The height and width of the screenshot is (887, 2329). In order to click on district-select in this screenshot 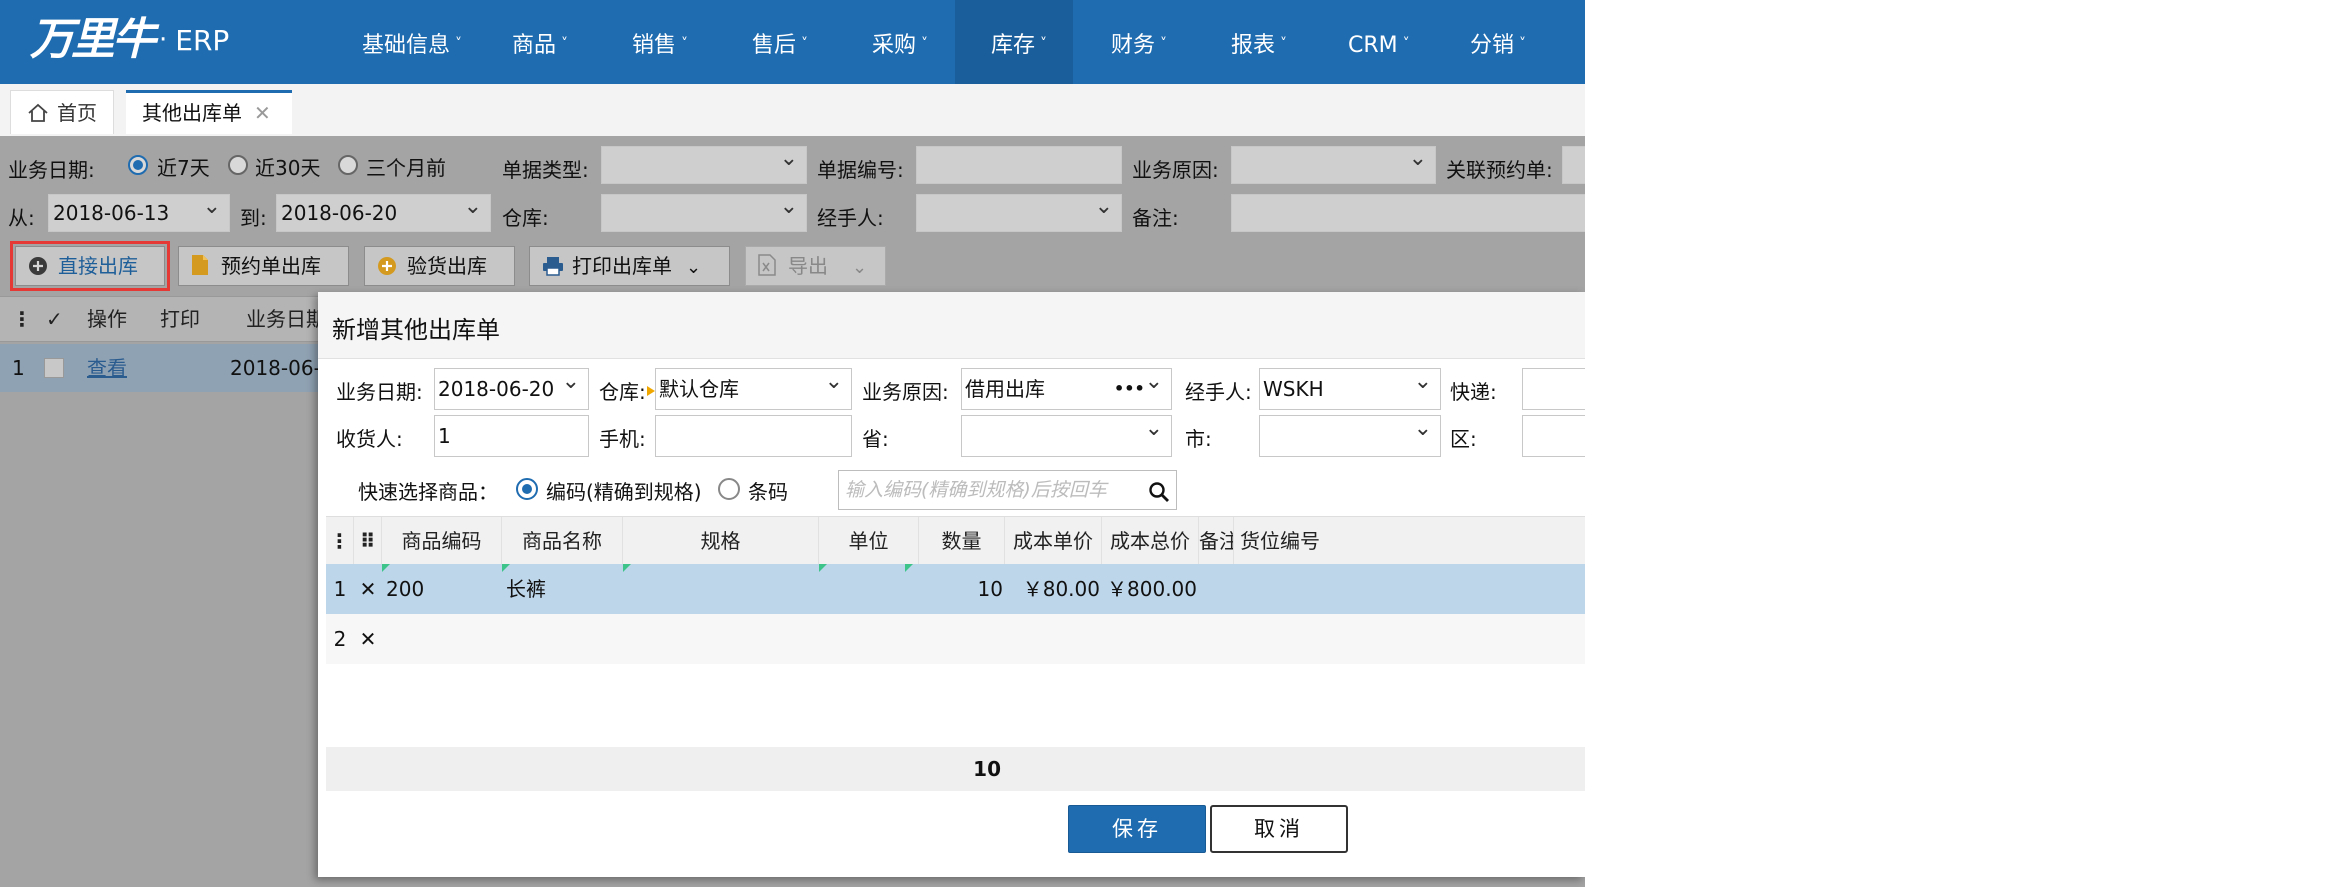, I will do `click(1553, 436)`.